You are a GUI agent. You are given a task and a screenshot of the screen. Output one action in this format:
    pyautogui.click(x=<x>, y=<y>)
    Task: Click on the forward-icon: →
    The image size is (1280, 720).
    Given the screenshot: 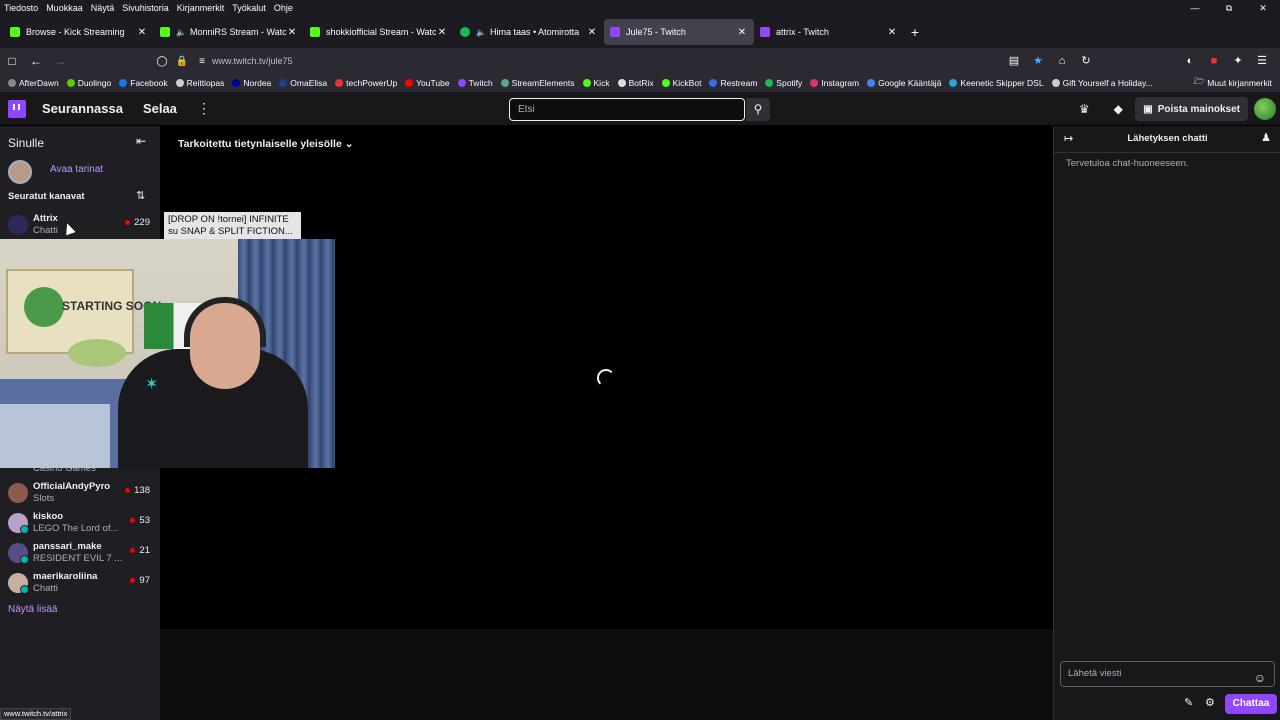 What is the action you would take?
    pyautogui.click(x=60, y=61)
    